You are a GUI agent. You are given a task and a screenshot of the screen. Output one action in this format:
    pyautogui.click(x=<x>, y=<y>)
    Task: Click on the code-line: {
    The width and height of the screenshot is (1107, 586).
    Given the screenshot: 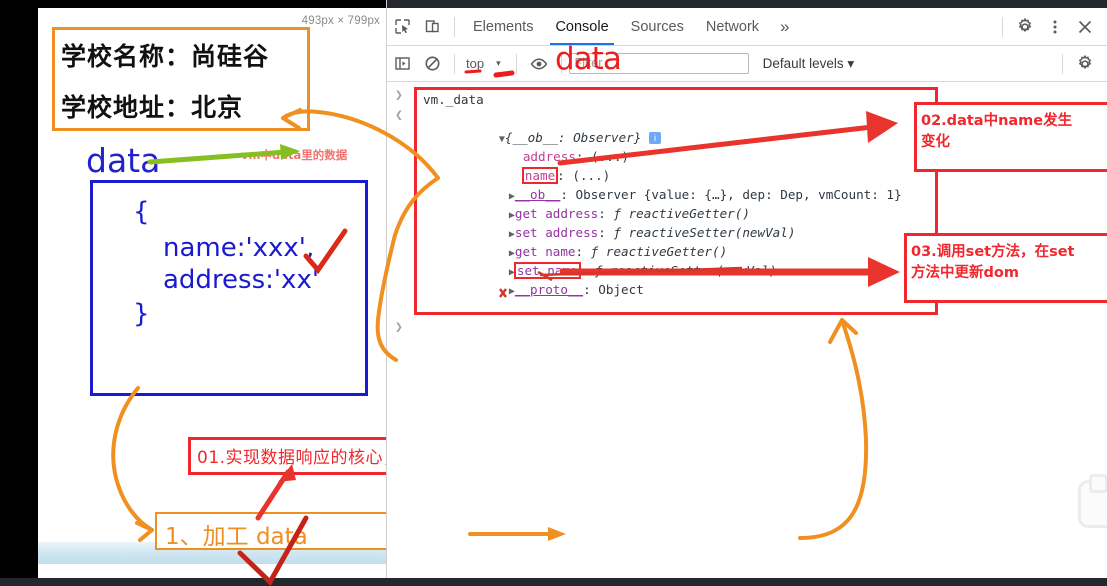 What is the action you would take?
    pyautogui.click(x=141, y=212)
    